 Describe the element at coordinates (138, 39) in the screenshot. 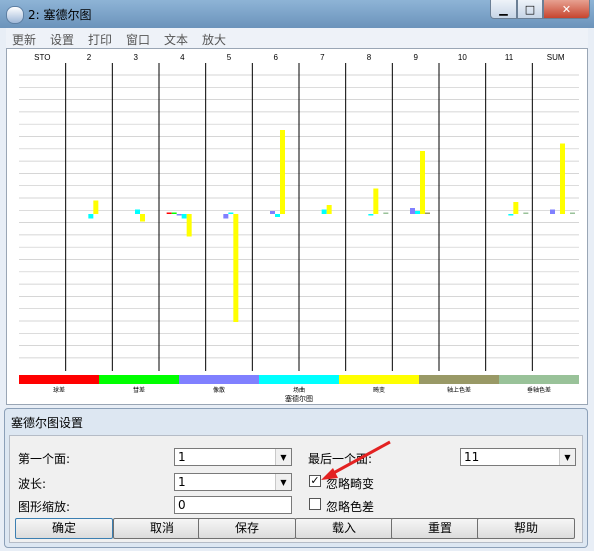

I see `menu-window: 窗口` at that location.